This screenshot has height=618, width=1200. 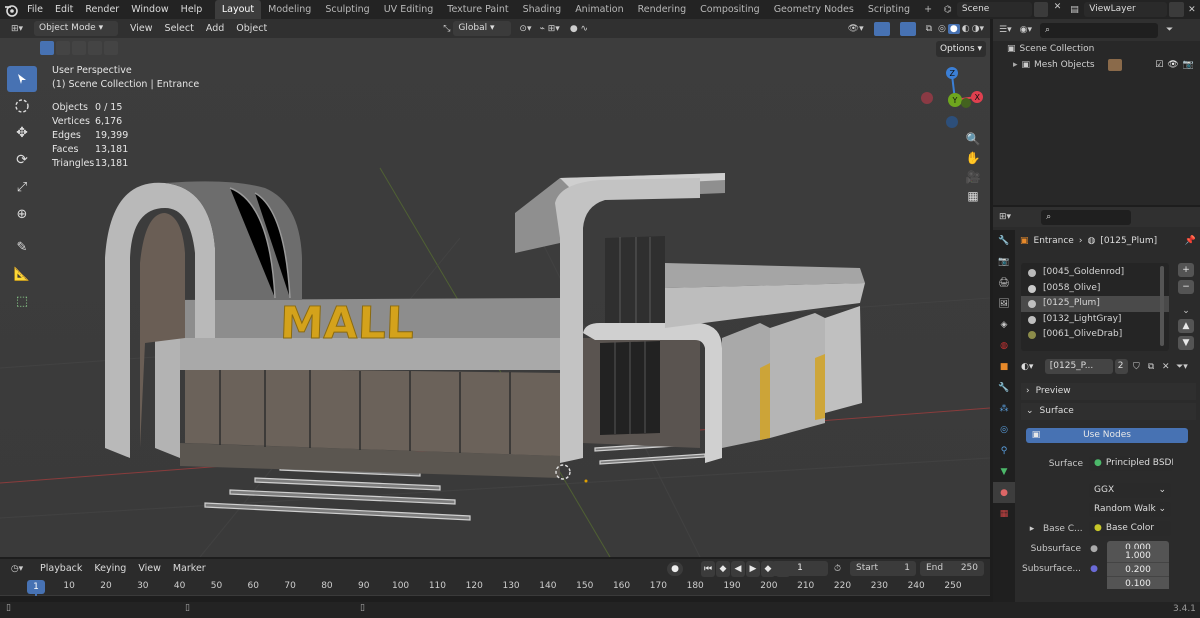 What do you see at coordinates (1004, 471) in the screenshot?
I see `data-tab-icon: ▼` at bounding box center [1004, 471].